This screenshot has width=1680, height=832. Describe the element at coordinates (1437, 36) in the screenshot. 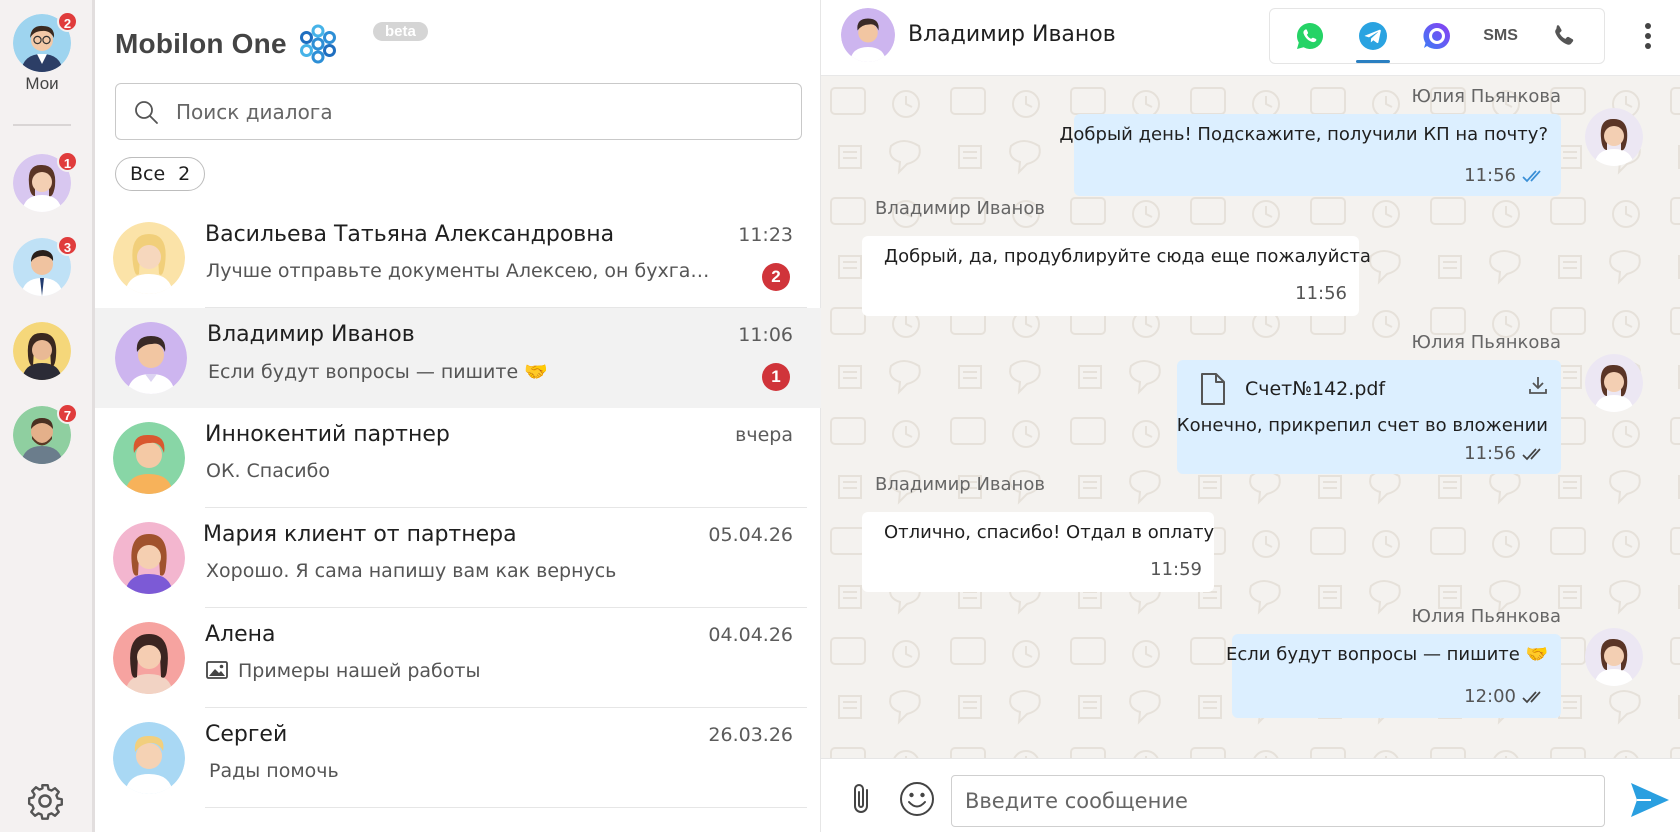

I see `channel-messenger` at that location.